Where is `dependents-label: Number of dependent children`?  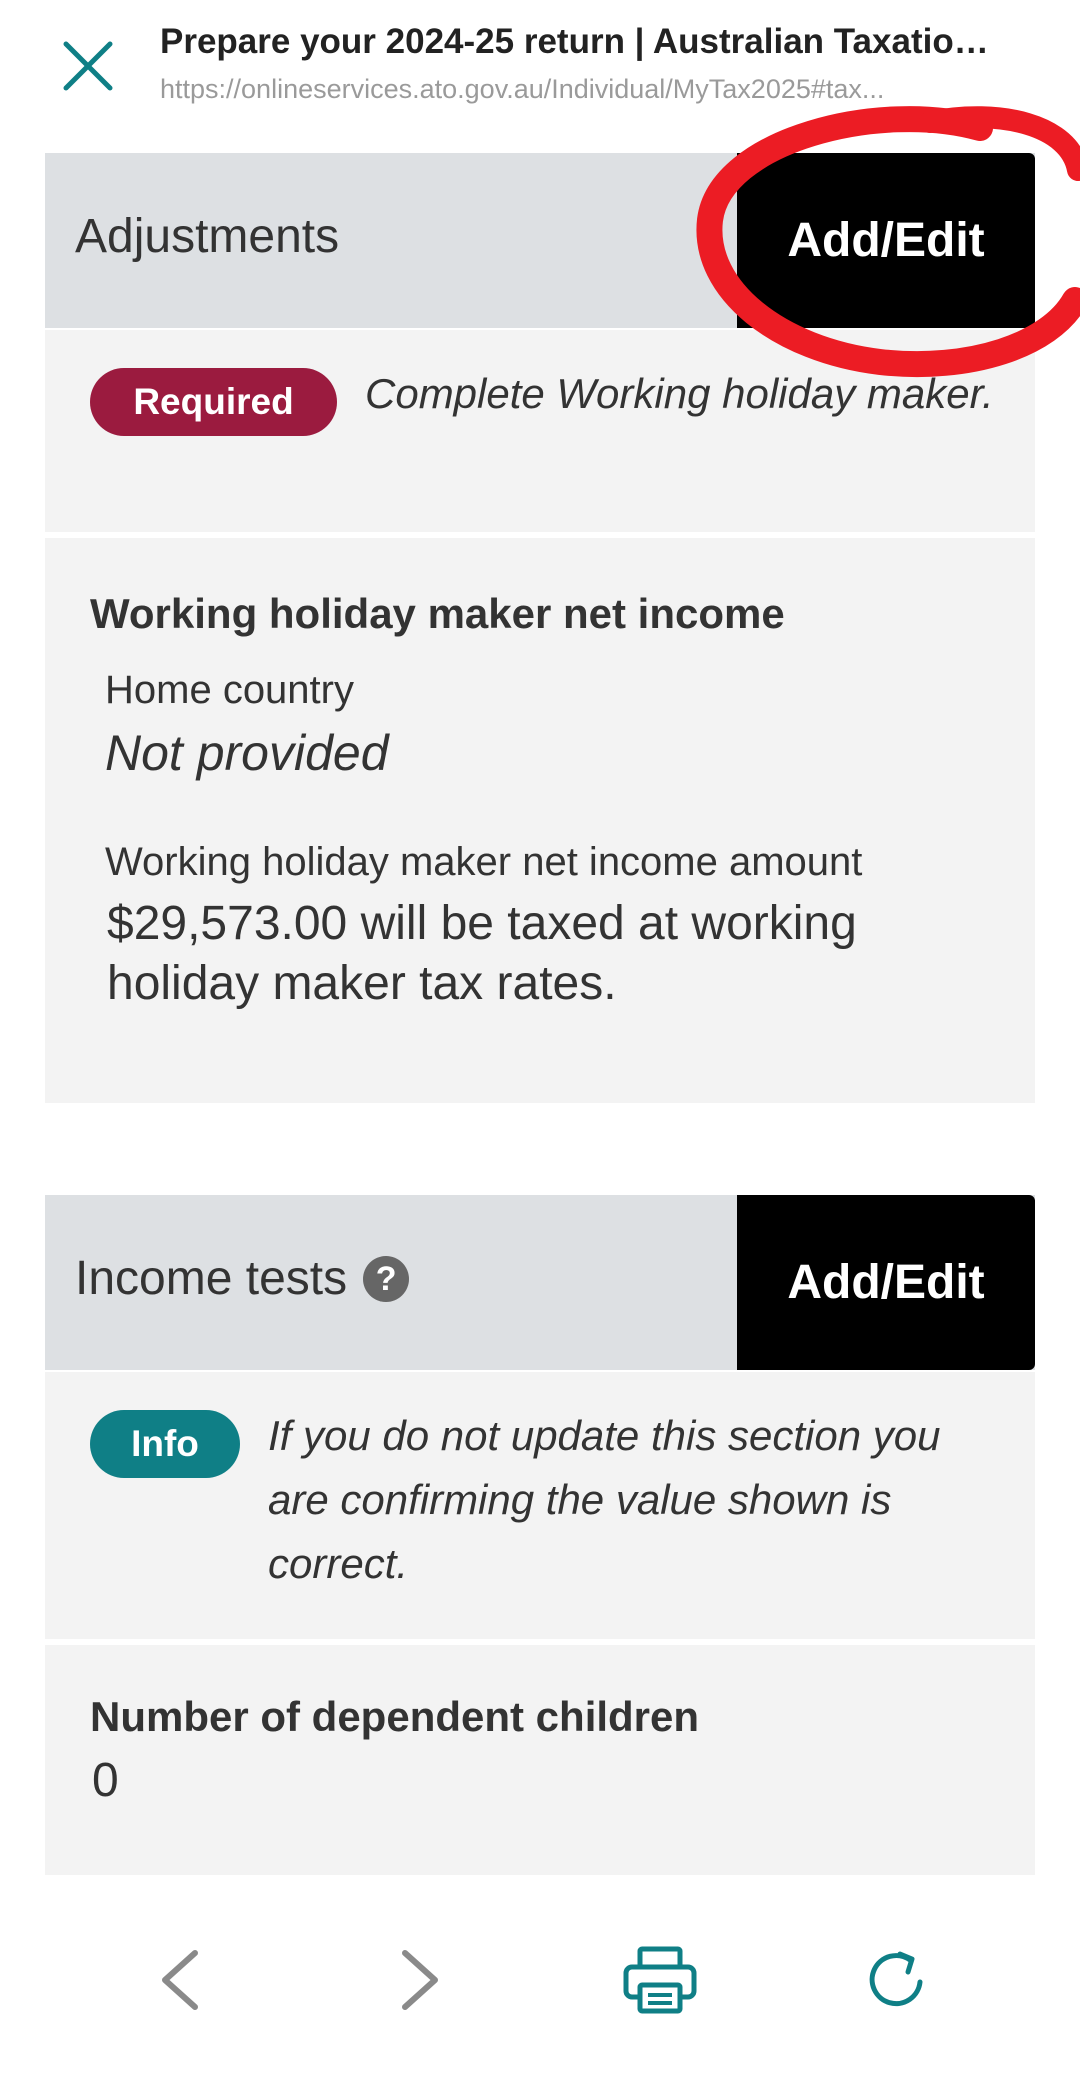 dependents-label: Number of dependent children is located at coordinates (395, 1716).